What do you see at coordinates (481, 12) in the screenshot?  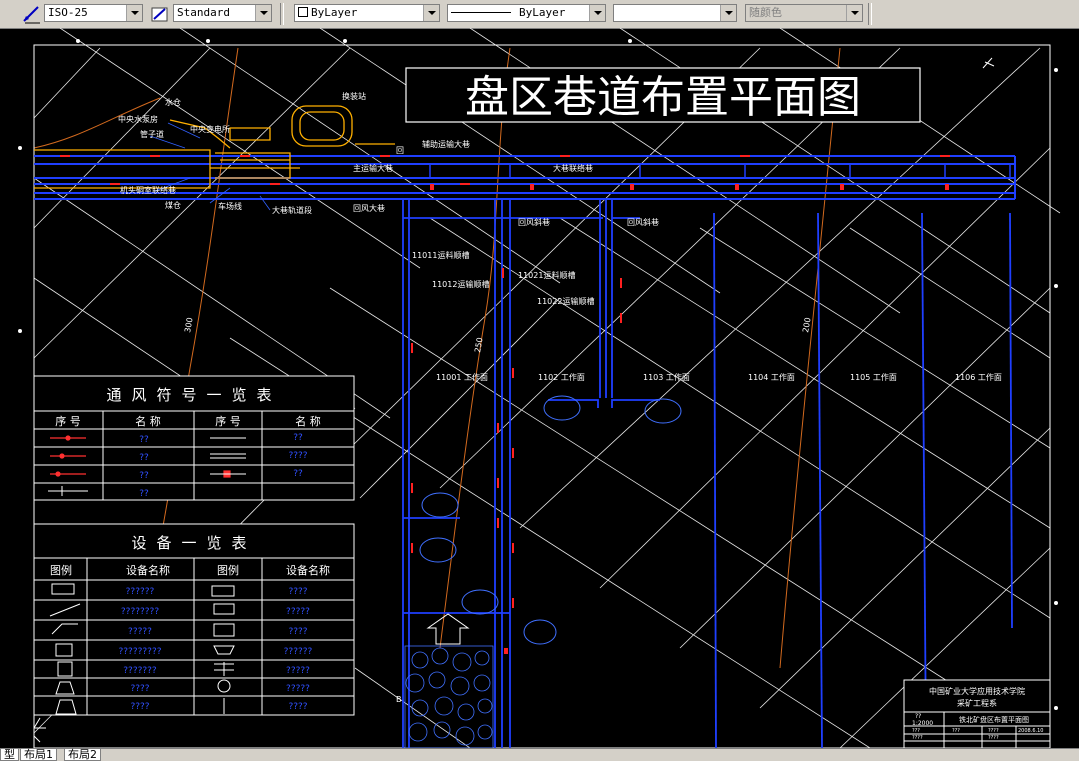 I see `linetype-sample-icon` at bounding box center [481, 12].